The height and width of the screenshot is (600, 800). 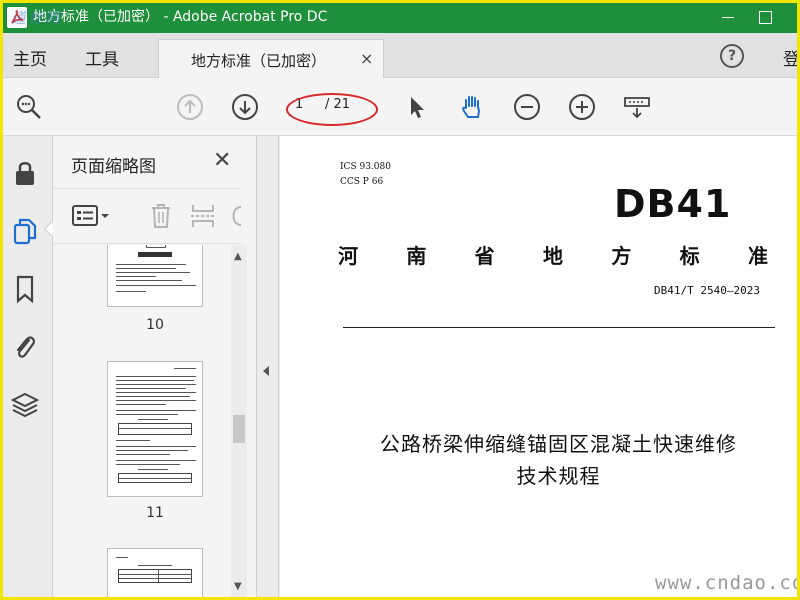 I want to click on maximize-button, so click(x=765, y=18).